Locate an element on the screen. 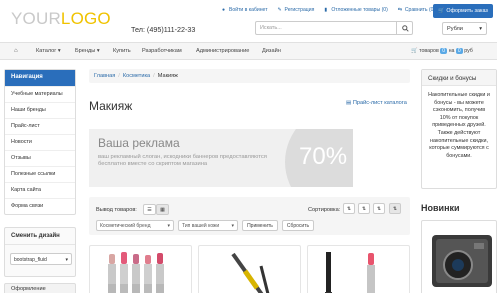  nav-design: Дизайн is located at coordinates (271, 51).